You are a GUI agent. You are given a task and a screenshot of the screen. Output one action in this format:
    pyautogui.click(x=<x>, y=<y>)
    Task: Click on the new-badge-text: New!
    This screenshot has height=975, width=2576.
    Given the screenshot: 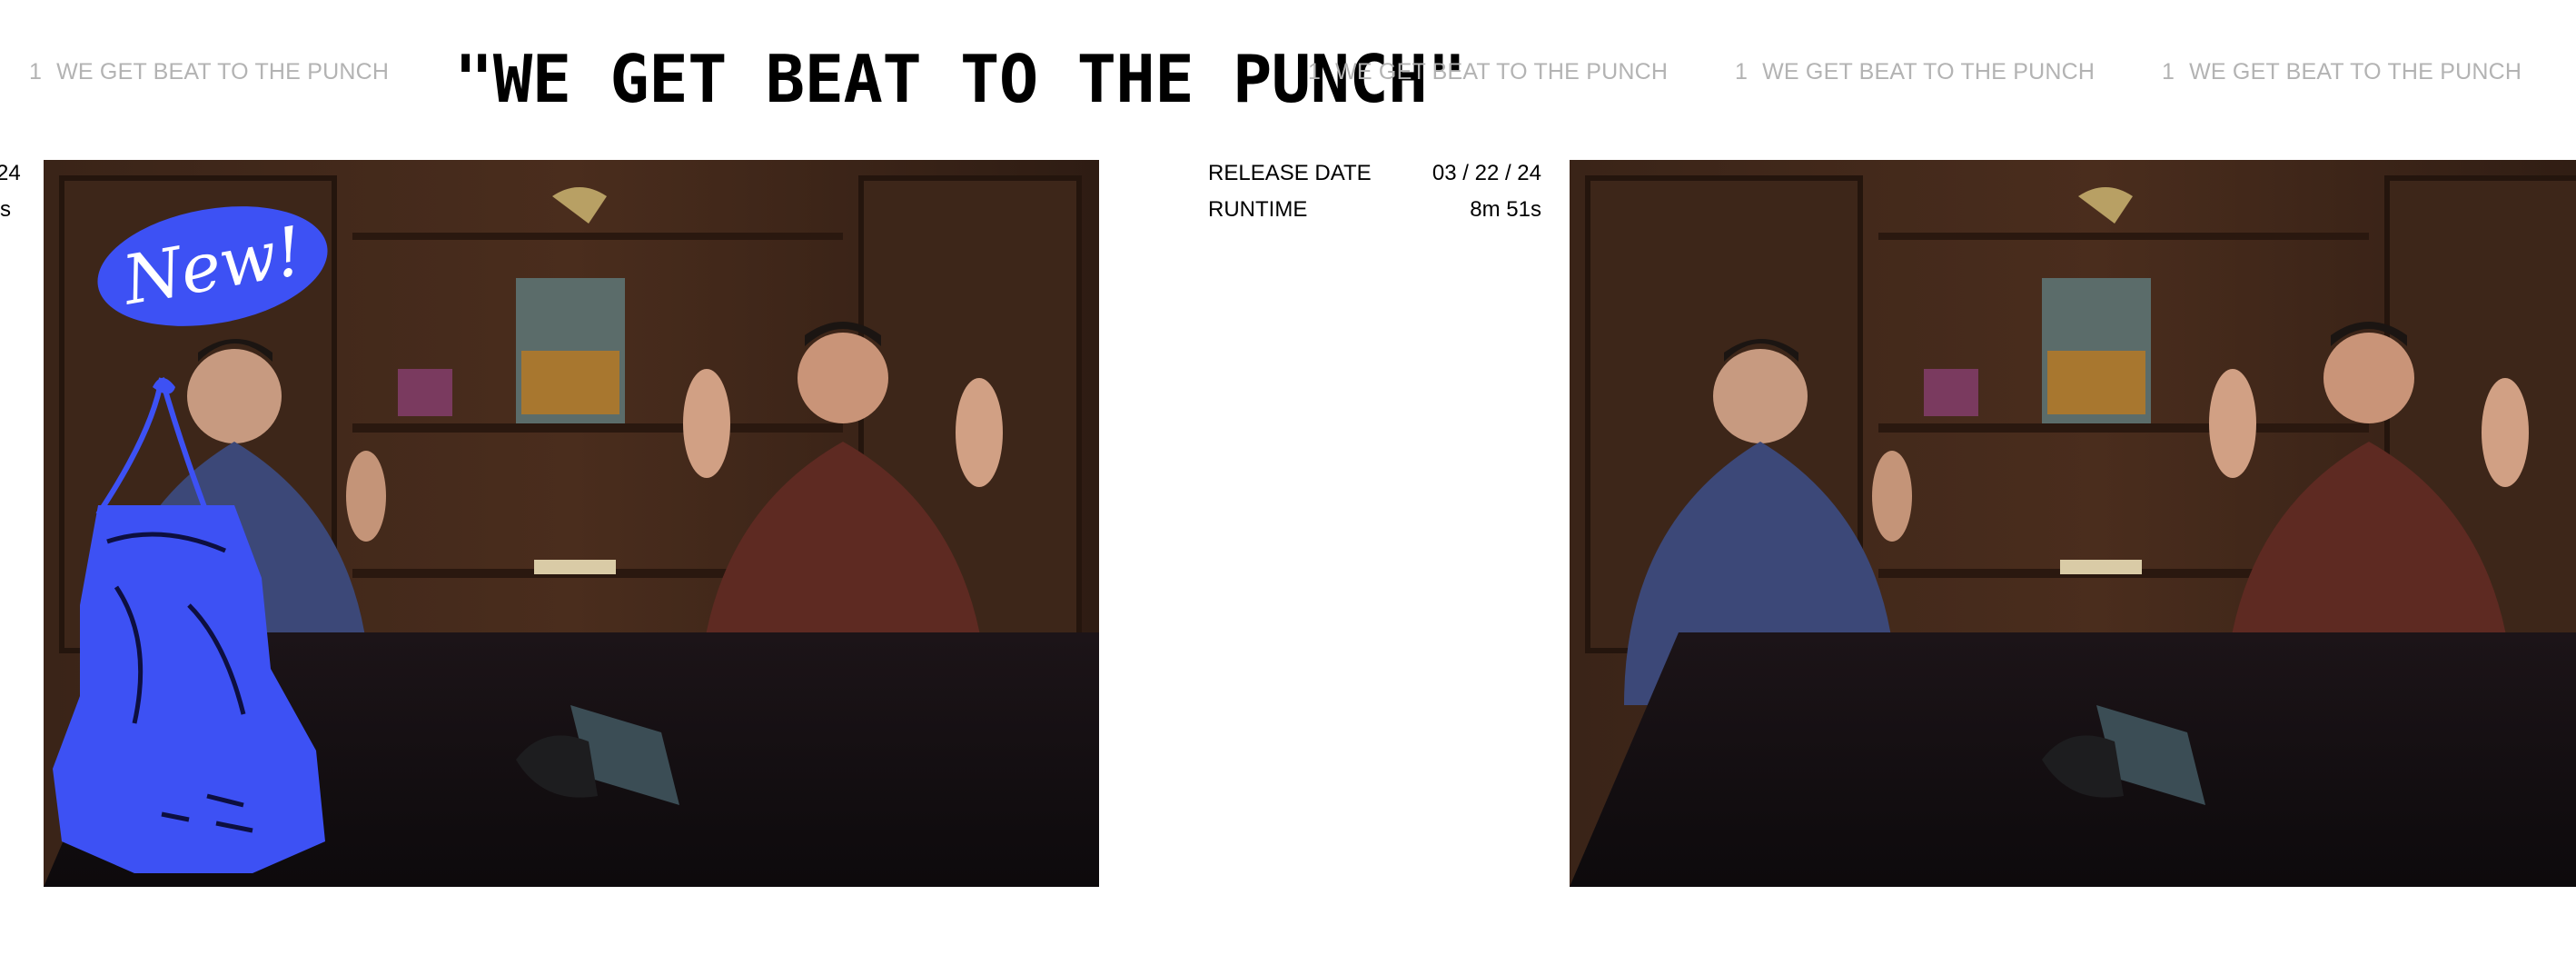 What is the action you would take?
    pyautogui.click(x=212, y=267)
    